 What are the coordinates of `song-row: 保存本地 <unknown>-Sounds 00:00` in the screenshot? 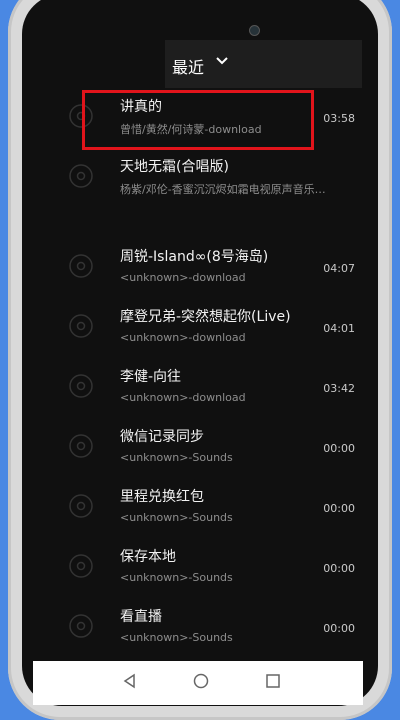 It's located at (197, 568).